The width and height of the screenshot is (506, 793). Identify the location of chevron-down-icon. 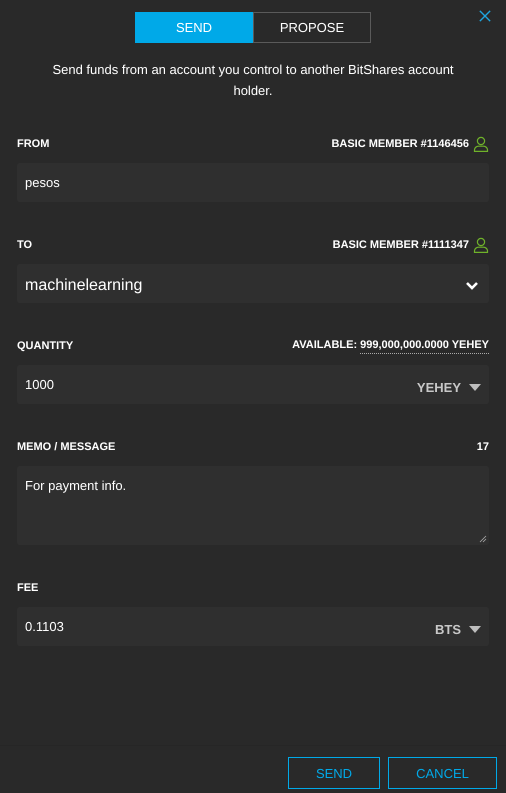
(472, 285).